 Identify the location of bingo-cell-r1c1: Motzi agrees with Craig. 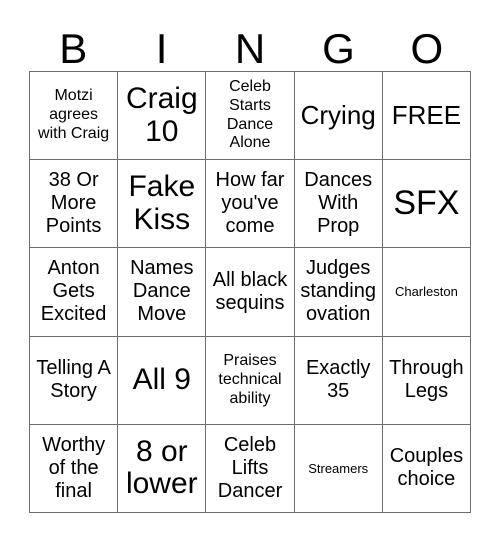
(74, 116).